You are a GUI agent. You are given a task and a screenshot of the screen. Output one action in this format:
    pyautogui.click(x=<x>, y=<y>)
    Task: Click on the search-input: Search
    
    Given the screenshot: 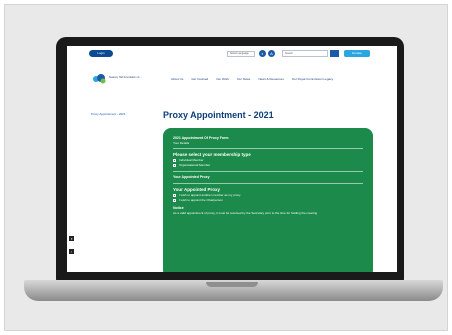 What is the action you would take?
    pyautogui.click(x=305, y=53)
    